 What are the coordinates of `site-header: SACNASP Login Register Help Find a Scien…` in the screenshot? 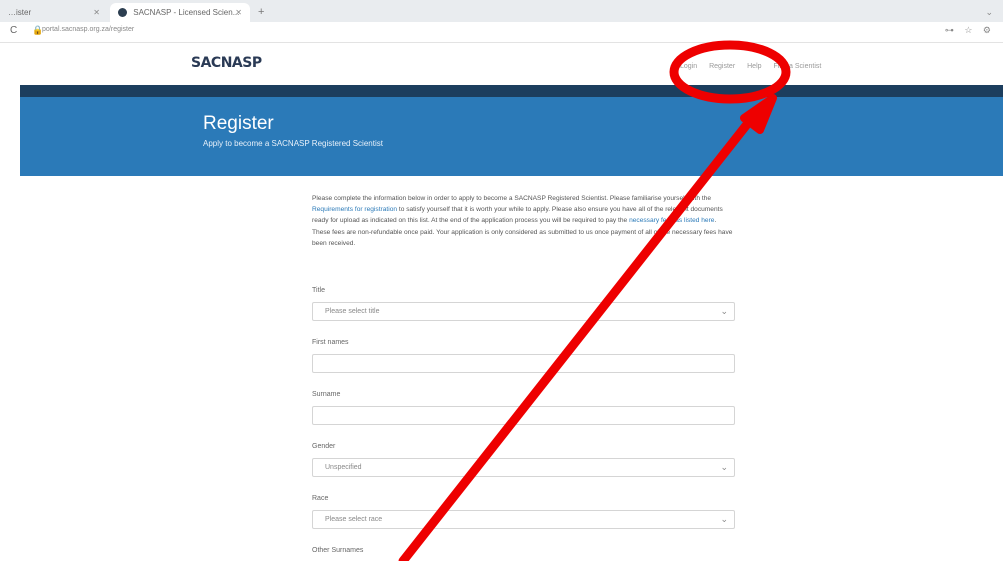 It's located at (511, 64).